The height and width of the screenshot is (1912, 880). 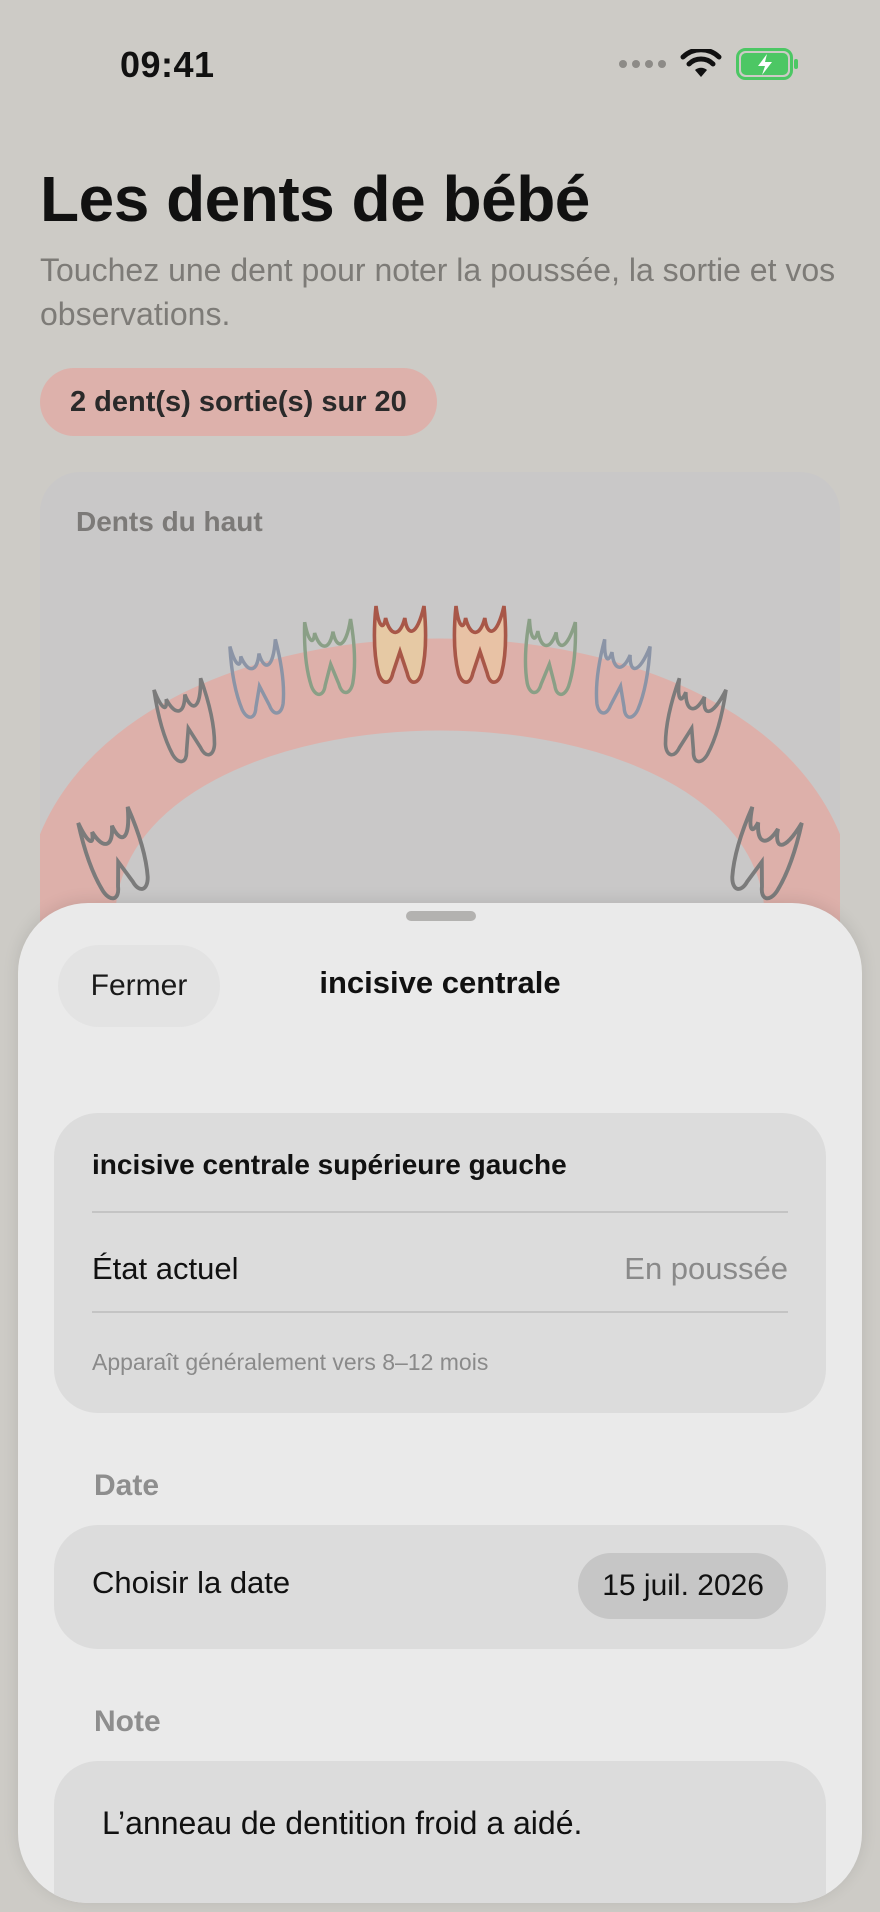 I want to click on note-section-header: Note, so click(x=127, y=1721).